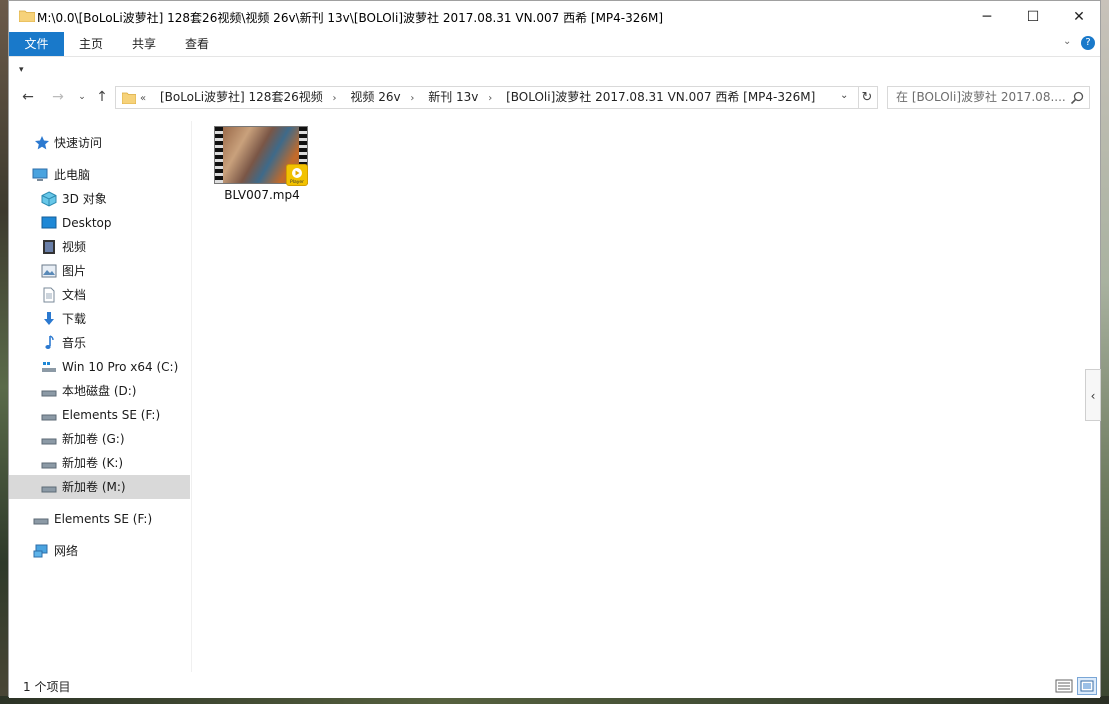  Describe the element at coordinates (74, 319) in the screenshot. I see `sidebar-item-label: 下载` at that location.